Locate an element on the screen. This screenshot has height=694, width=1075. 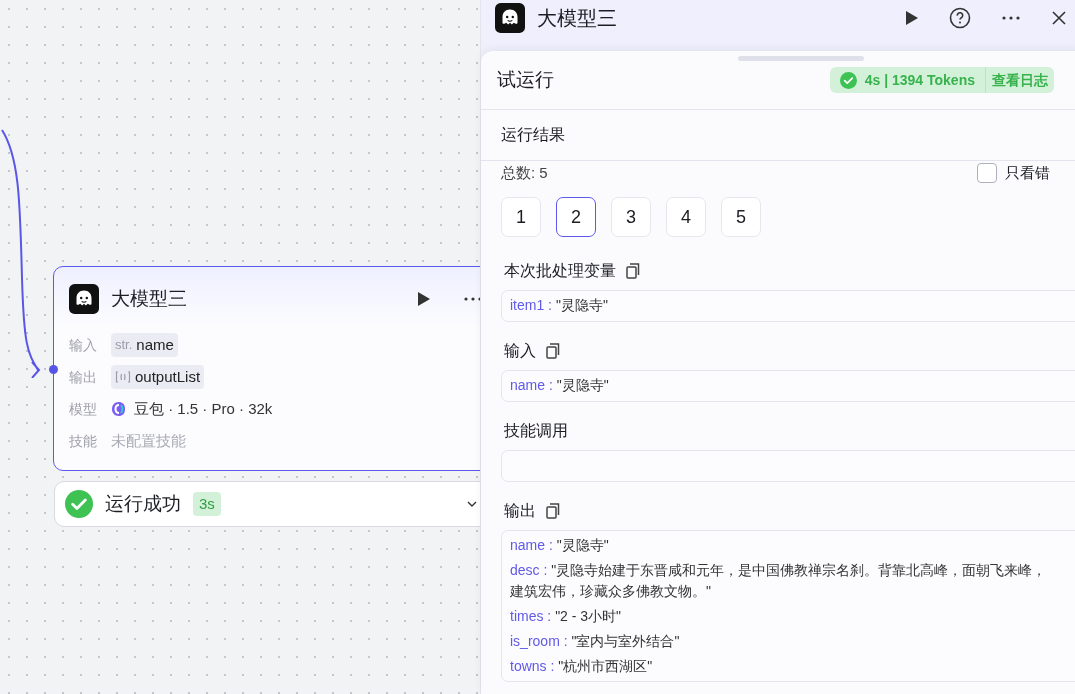
field-value: 未配置技能 is located at coordinates (148, 440).